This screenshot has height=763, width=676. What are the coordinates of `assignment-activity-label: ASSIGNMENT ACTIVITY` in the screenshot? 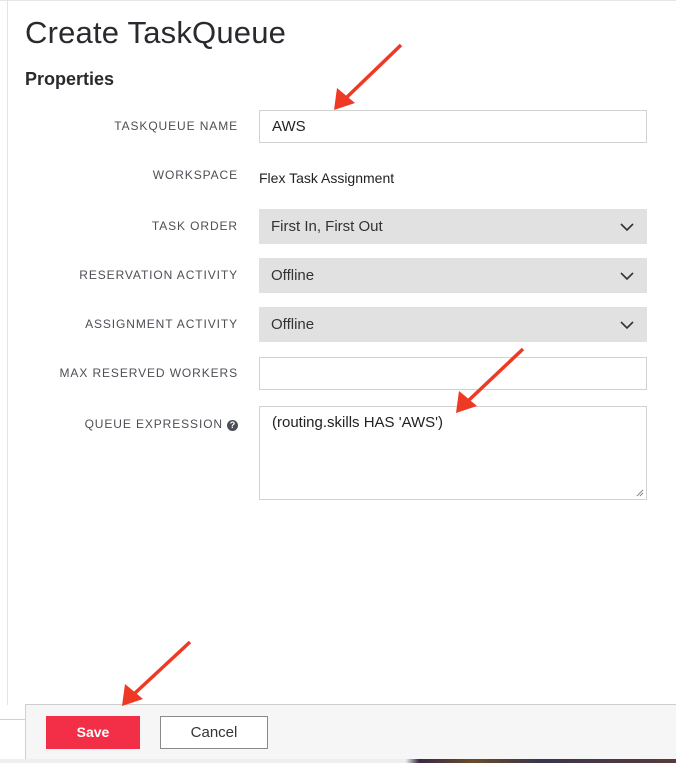 It's located at (161, 324).